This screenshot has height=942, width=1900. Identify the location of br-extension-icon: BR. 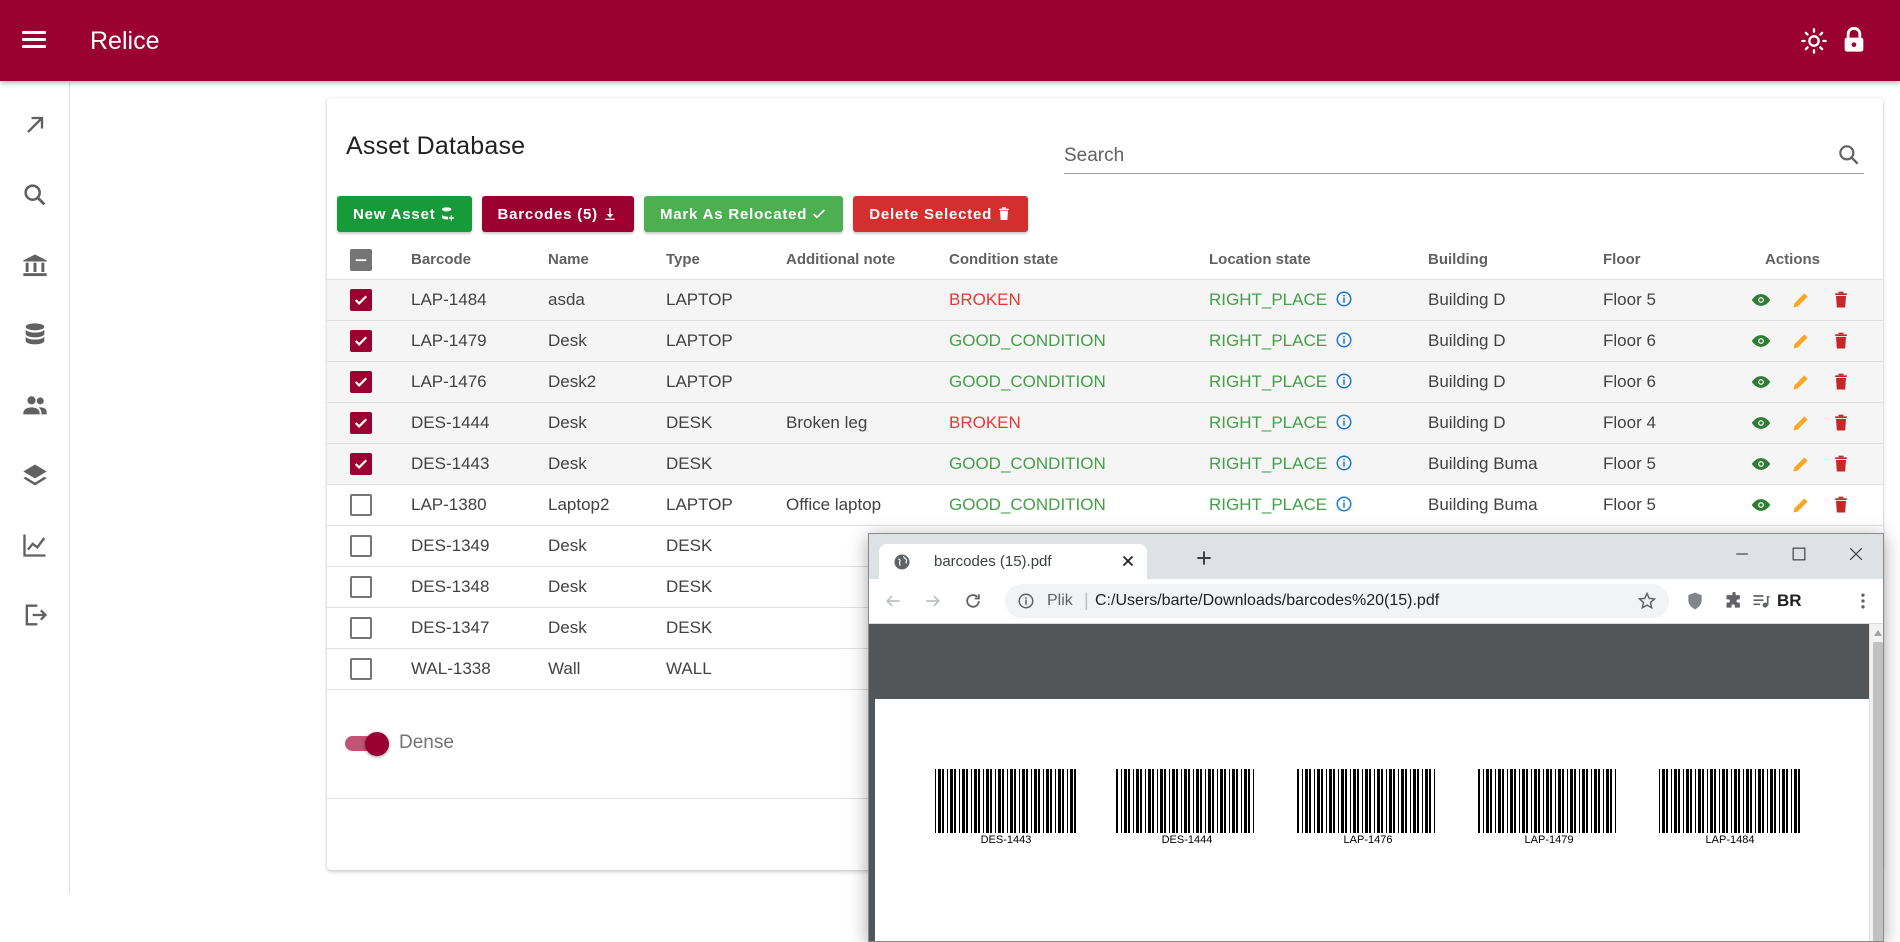
(1789, 601).